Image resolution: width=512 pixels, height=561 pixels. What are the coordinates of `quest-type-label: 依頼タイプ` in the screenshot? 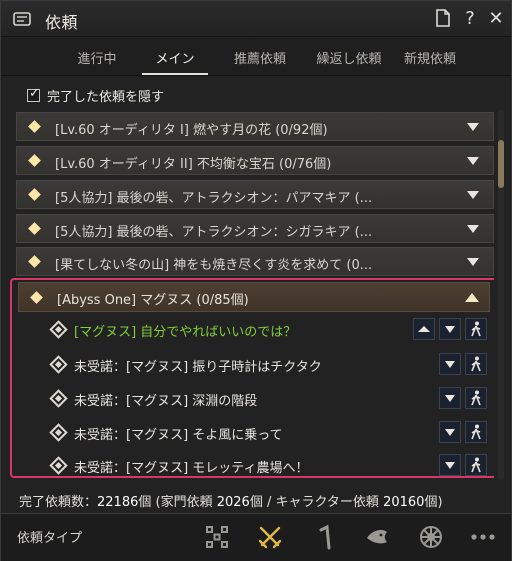 It's located at (50, 538).